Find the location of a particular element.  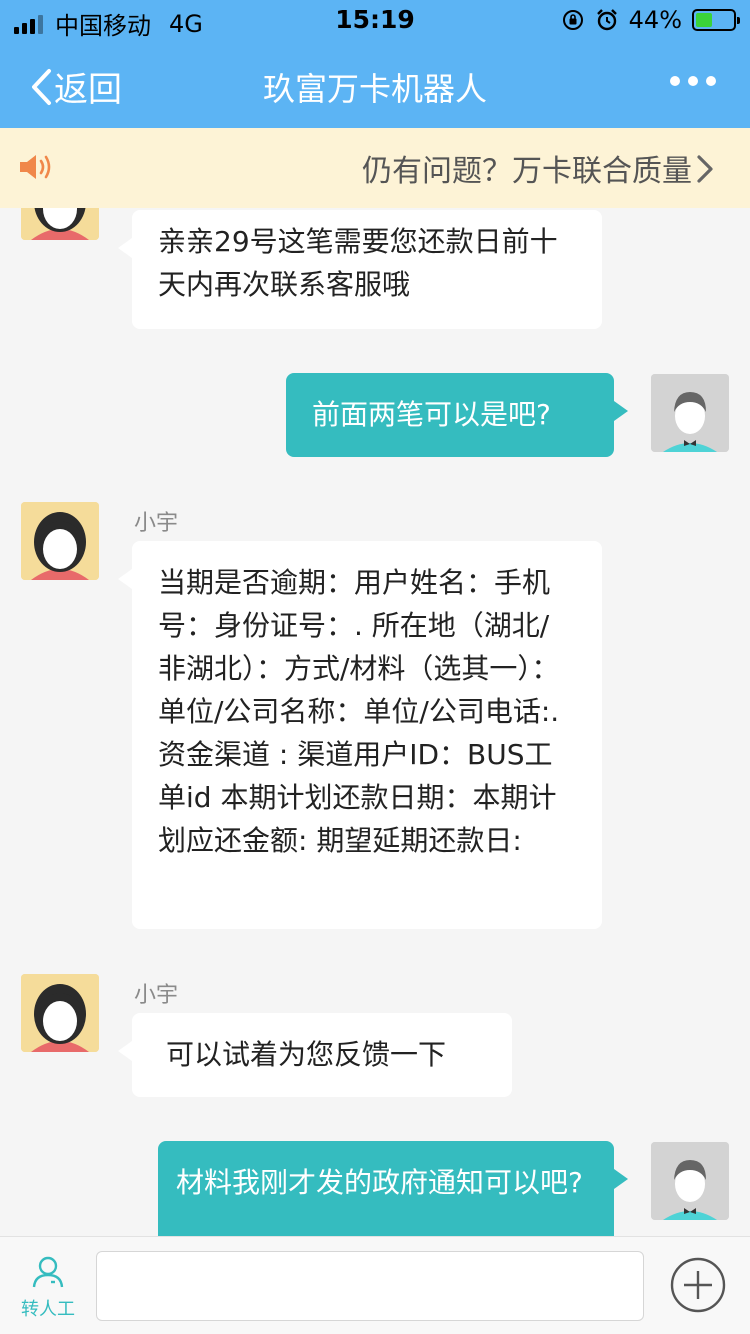

message-bubble: 可以试着为您反馈一下 is located at coordinates (315, 1055).